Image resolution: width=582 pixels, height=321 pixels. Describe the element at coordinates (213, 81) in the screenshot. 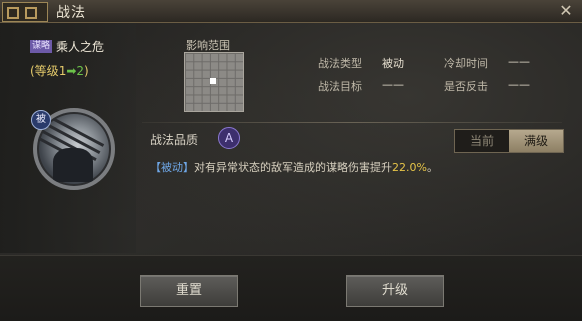

I see `range-center-cell` at that location.